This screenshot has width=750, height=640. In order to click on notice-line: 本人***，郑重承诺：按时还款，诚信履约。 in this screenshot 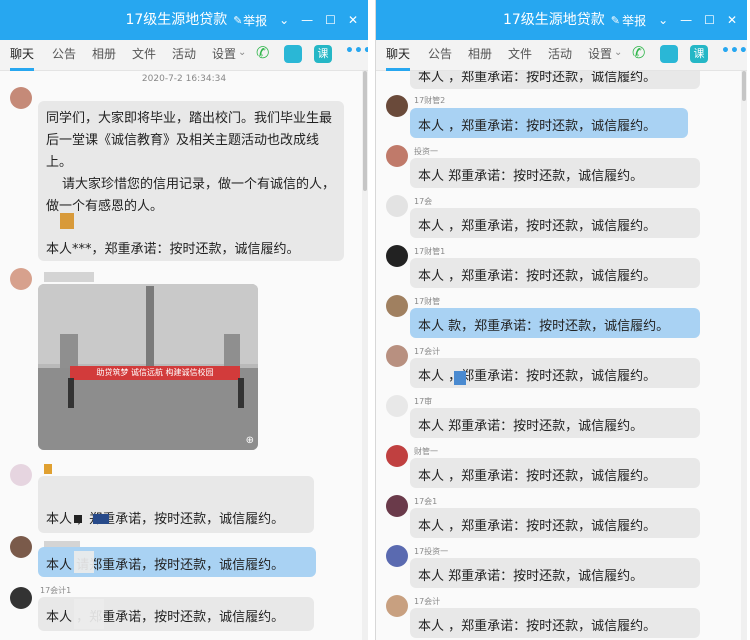, I will do `click(173, 249)`.